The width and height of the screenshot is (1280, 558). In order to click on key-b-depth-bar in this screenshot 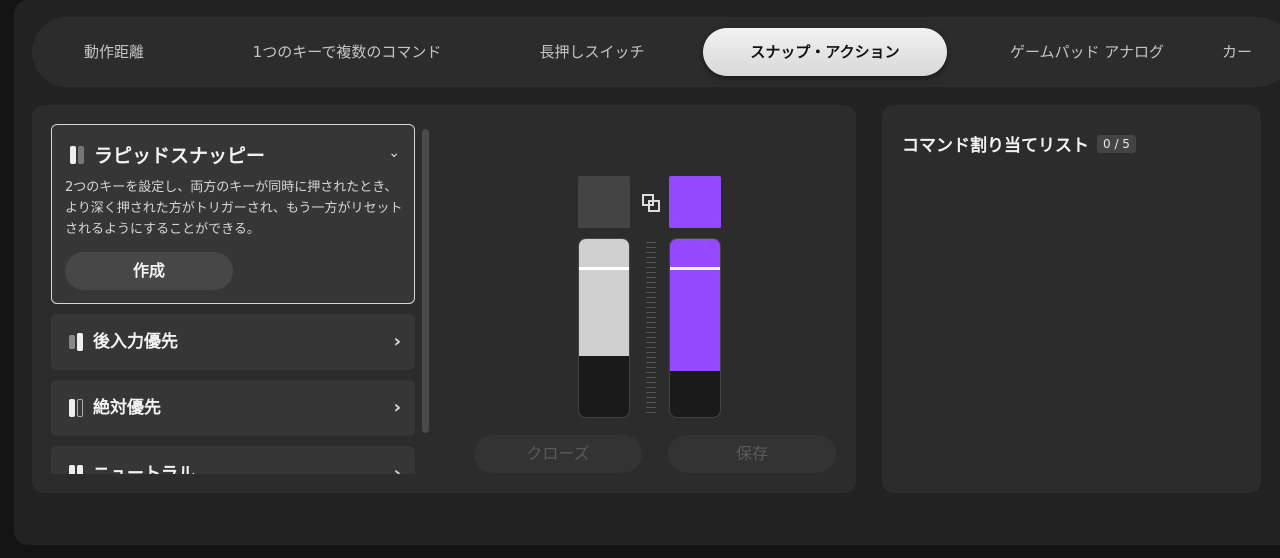, I will do `click(695, 328)`.